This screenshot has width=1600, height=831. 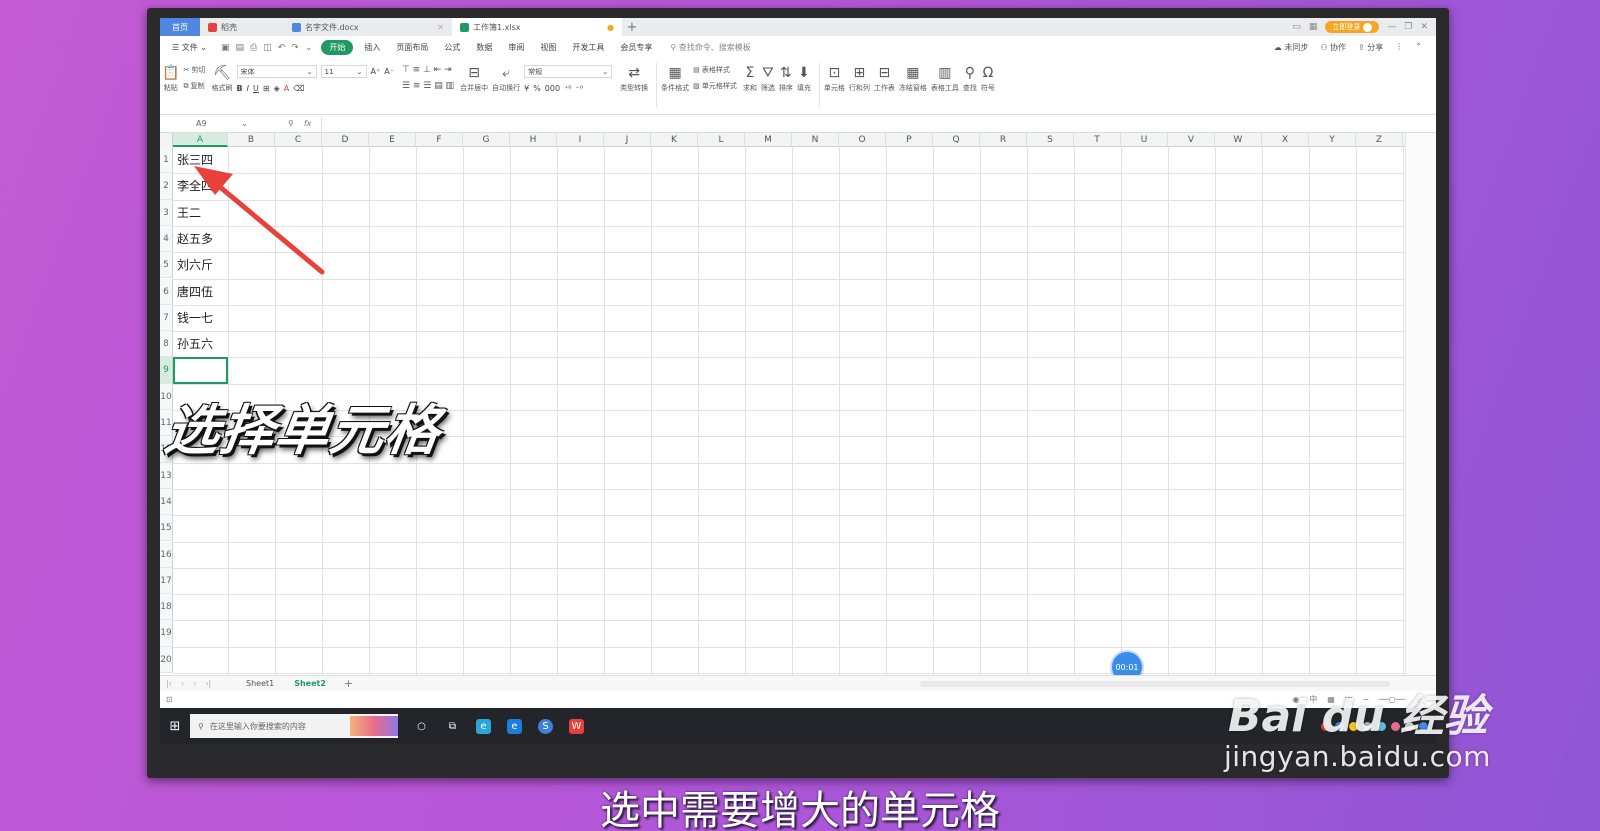 I want to click on bold-icon: B, so click(x=240, y=88).